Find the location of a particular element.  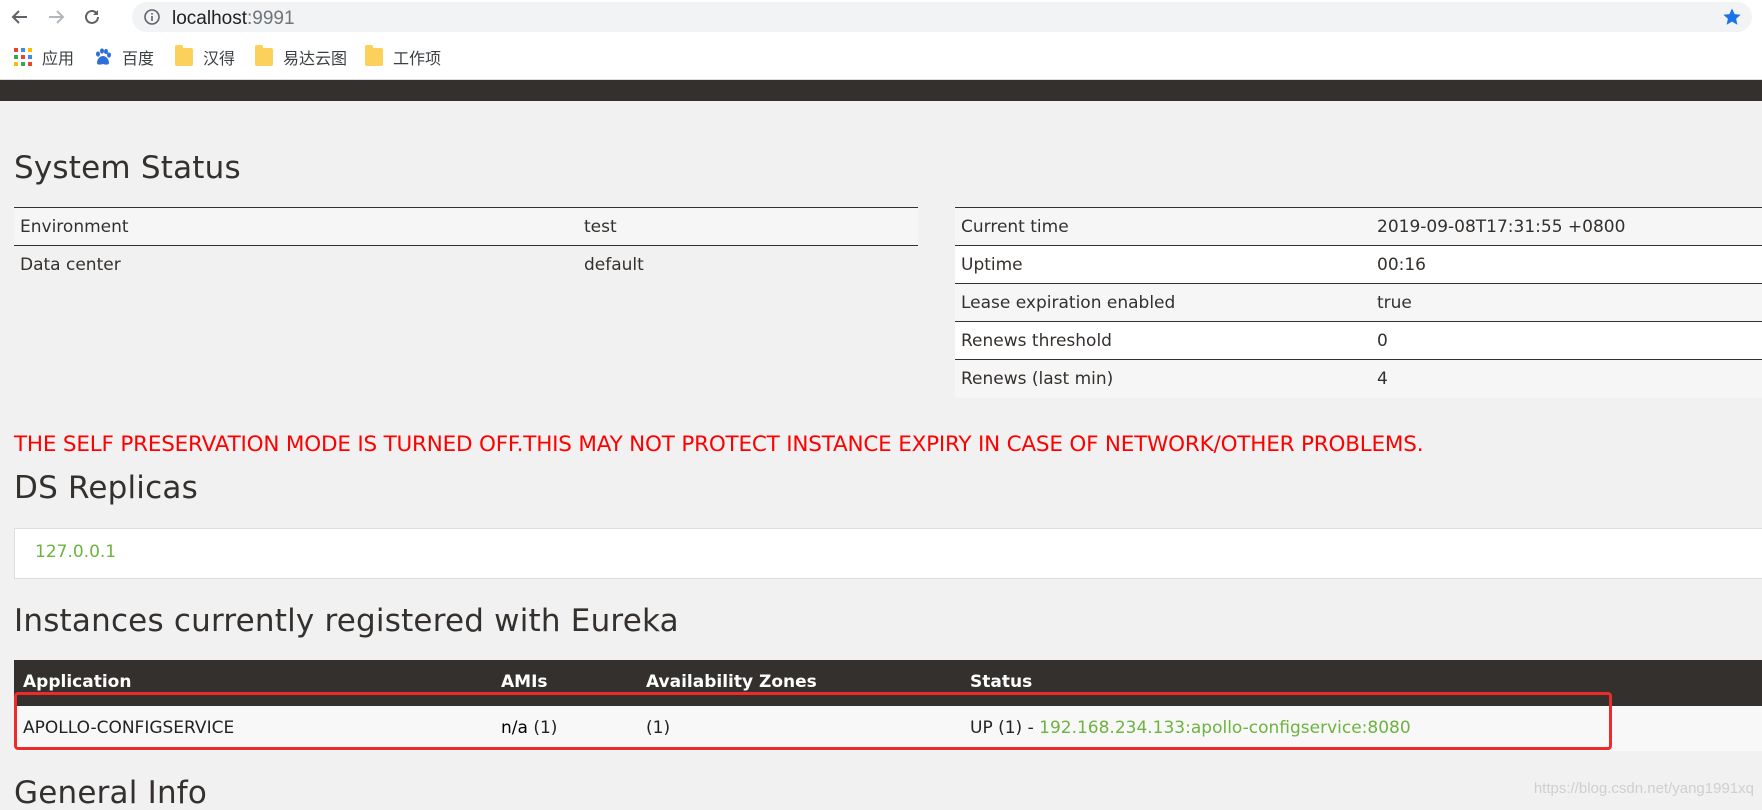

browser-toolbar: localhost:9991 is located at coordinates (881, 17).